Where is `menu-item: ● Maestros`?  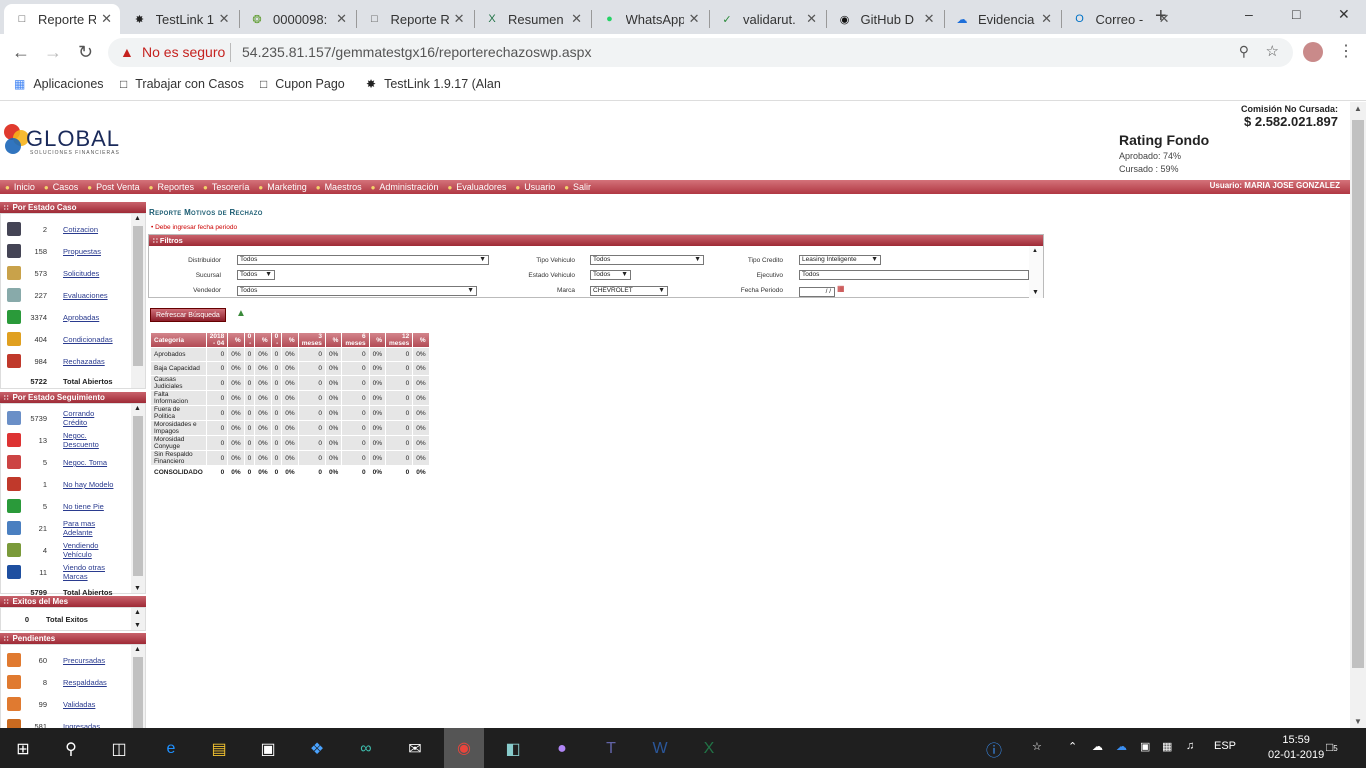 menu-item: ● Maestros is located at coordinates (339, 187).